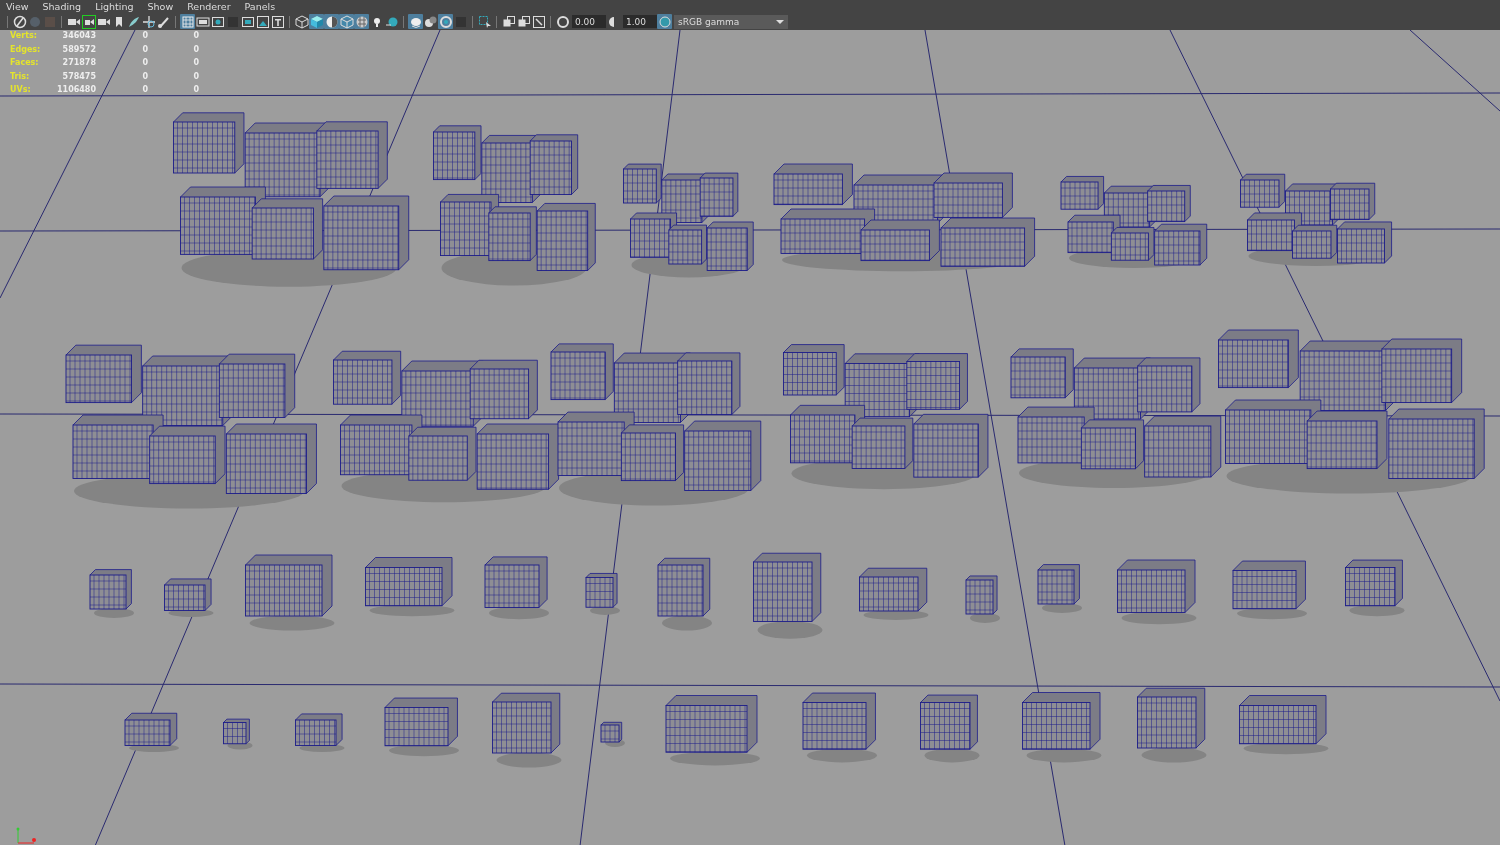 The image size is (1500, 845). What do you see at coordinates (26, 836) in the screenshot?
I see `axis-gizmo-icon` at bounding box center [26, 836].